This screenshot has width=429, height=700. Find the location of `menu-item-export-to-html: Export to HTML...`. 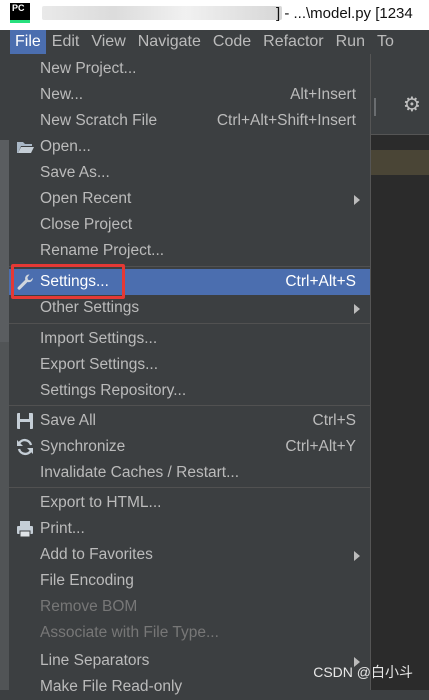

menu-item-export-to-html: Export to HTML... is located at coordinates (189, 503).